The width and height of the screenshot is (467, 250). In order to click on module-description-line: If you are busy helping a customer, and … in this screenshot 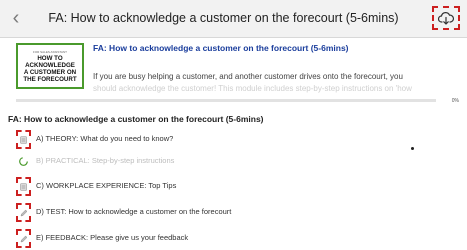, I will do `click(248, 76)`.